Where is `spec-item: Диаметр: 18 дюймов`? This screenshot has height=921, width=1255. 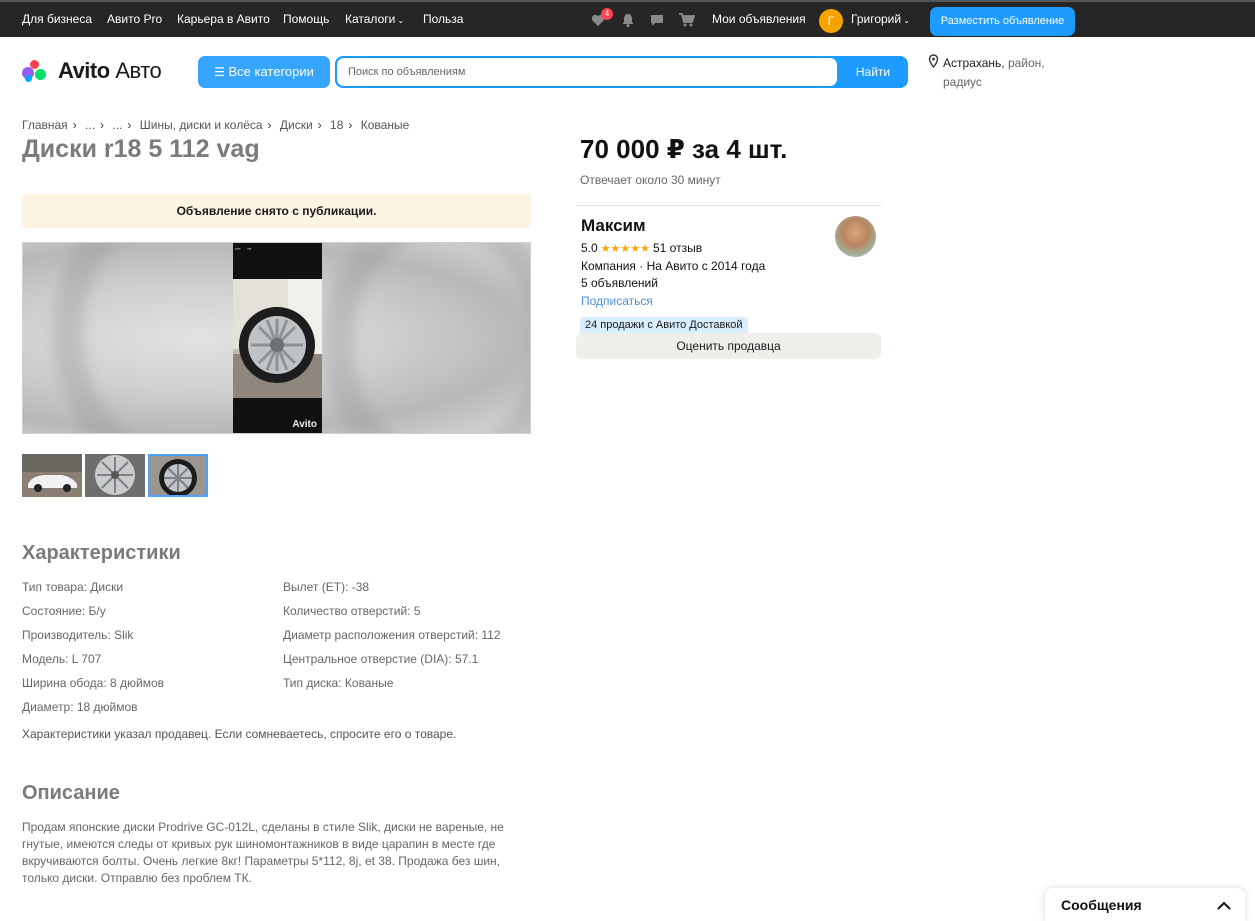 spec-item: Диаметр: 18 дюймов is located at coordinates (80, 707).